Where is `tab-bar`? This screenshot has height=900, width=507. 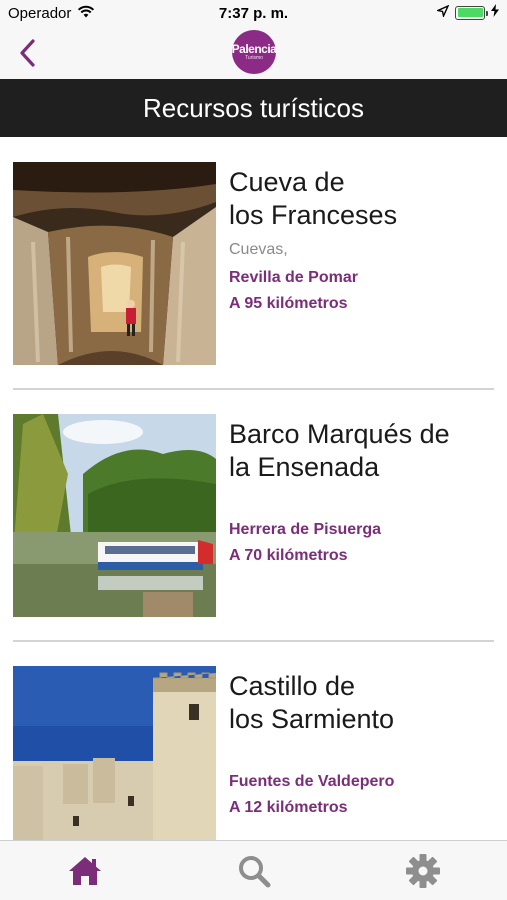
tab-bar is located at coordinates (253, 870).